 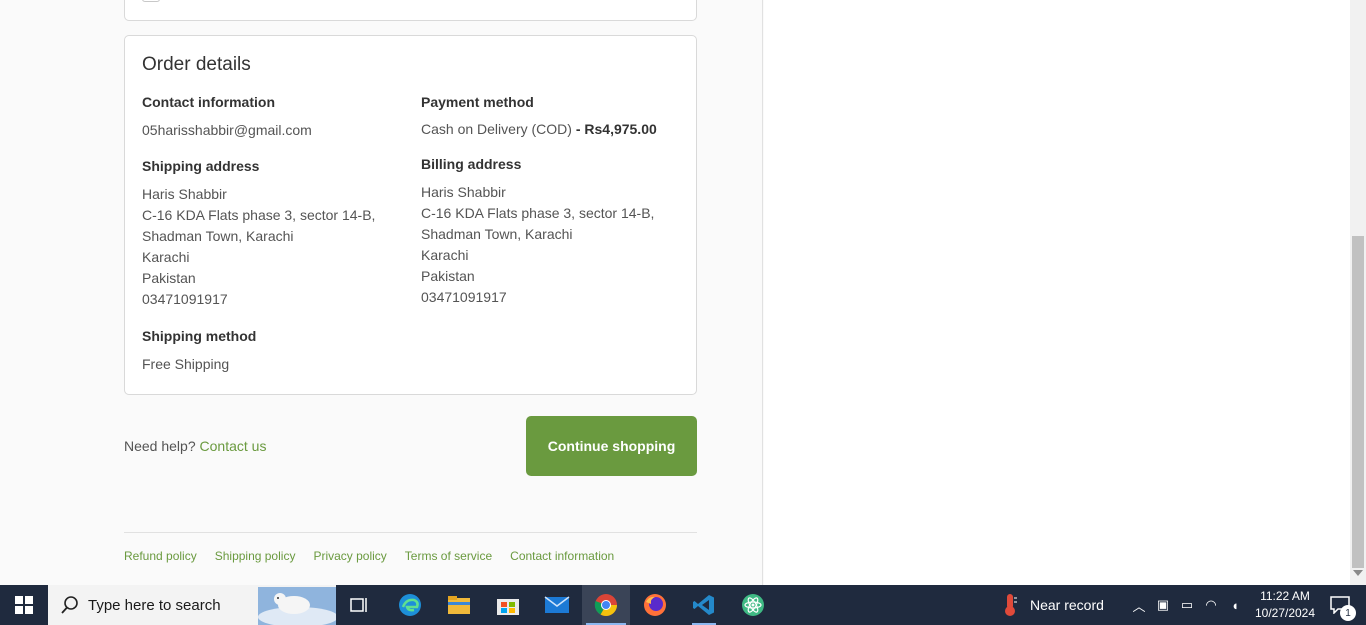 I want to click on scroll-down-arrow-icon, so click(x=1358, y=573).